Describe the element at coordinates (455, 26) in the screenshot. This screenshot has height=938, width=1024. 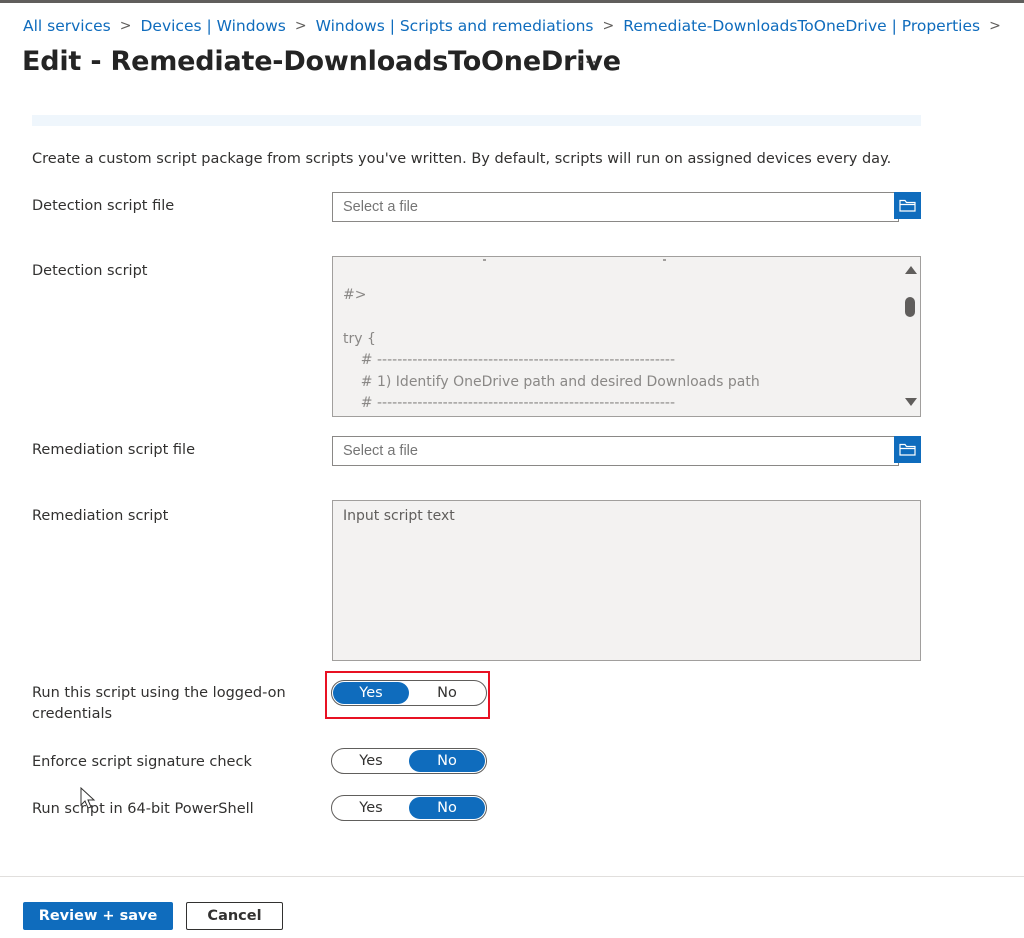
I see `breadcrumb-scripts-remediations: Windows | Scripts and remediations` at that location.